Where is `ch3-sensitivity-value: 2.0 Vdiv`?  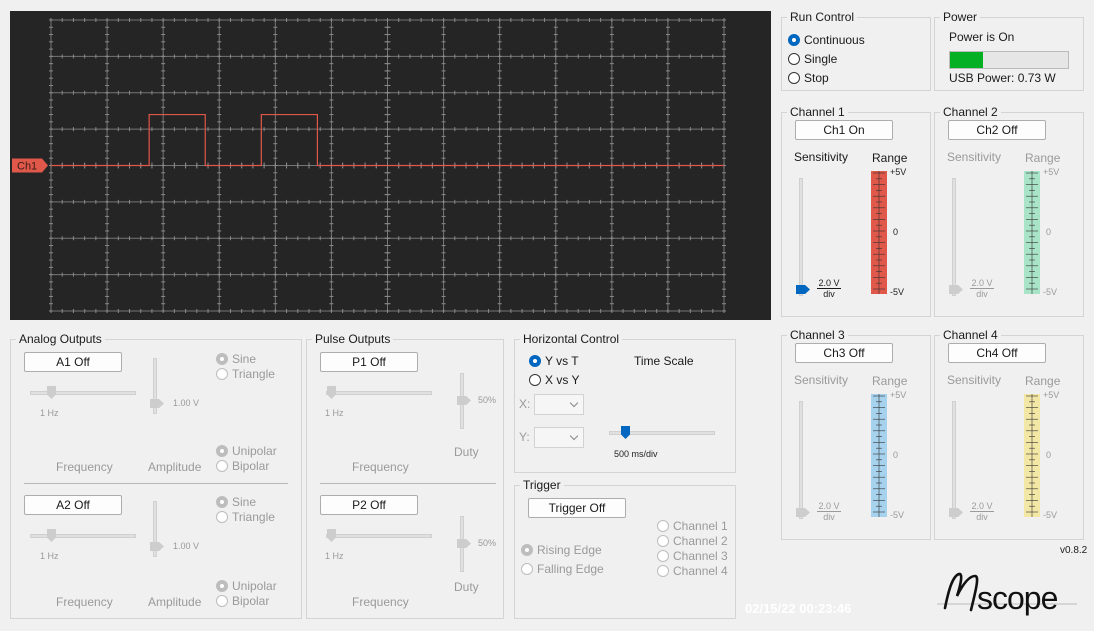
ch3-sensitivity-value: 2.0 Vdiv is located at coordinates (829, 511).